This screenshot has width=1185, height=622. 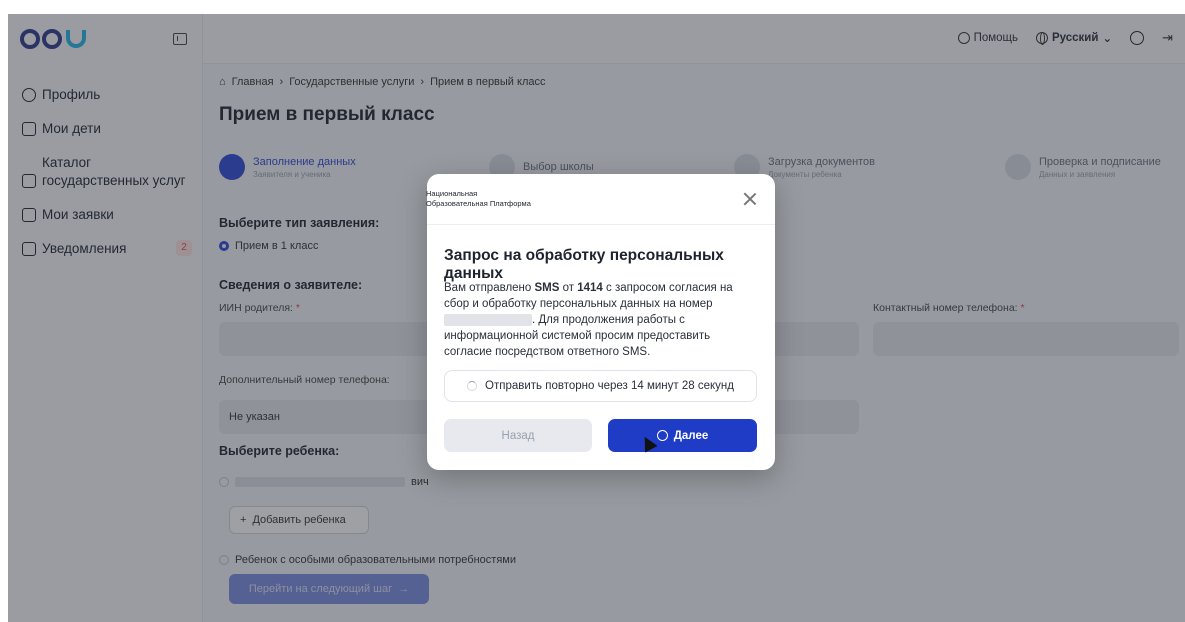 I want to click on next-button: Далее, so click(x=682, y=435).